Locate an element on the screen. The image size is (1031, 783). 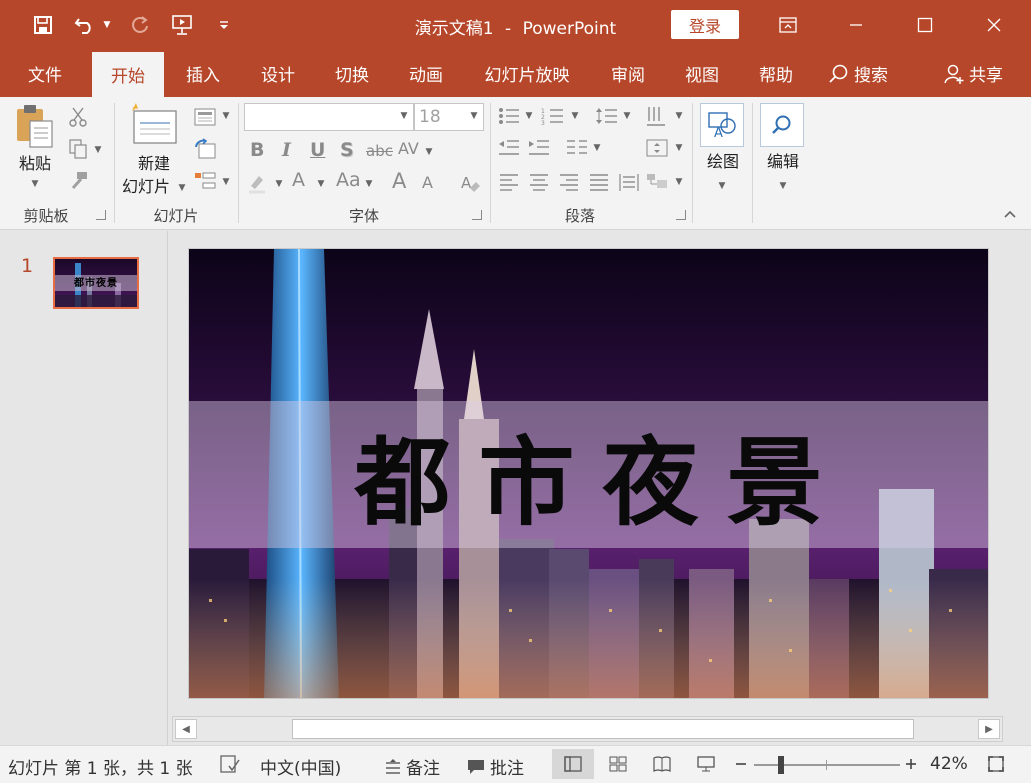
reading-view-icon is located at coordinates (662, 764).